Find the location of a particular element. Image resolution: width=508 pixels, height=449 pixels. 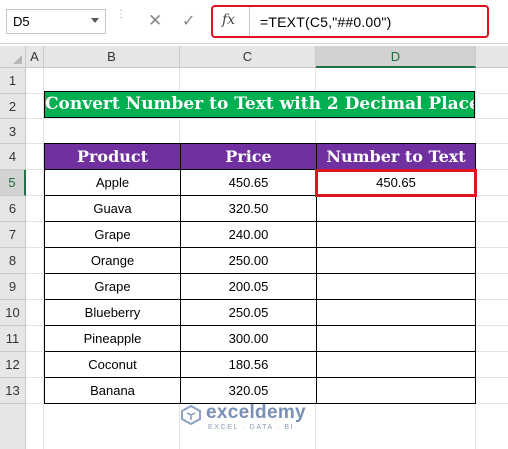

formula-input: =TEXT(C5,"##0.00") is located at coordinates (325, 22).